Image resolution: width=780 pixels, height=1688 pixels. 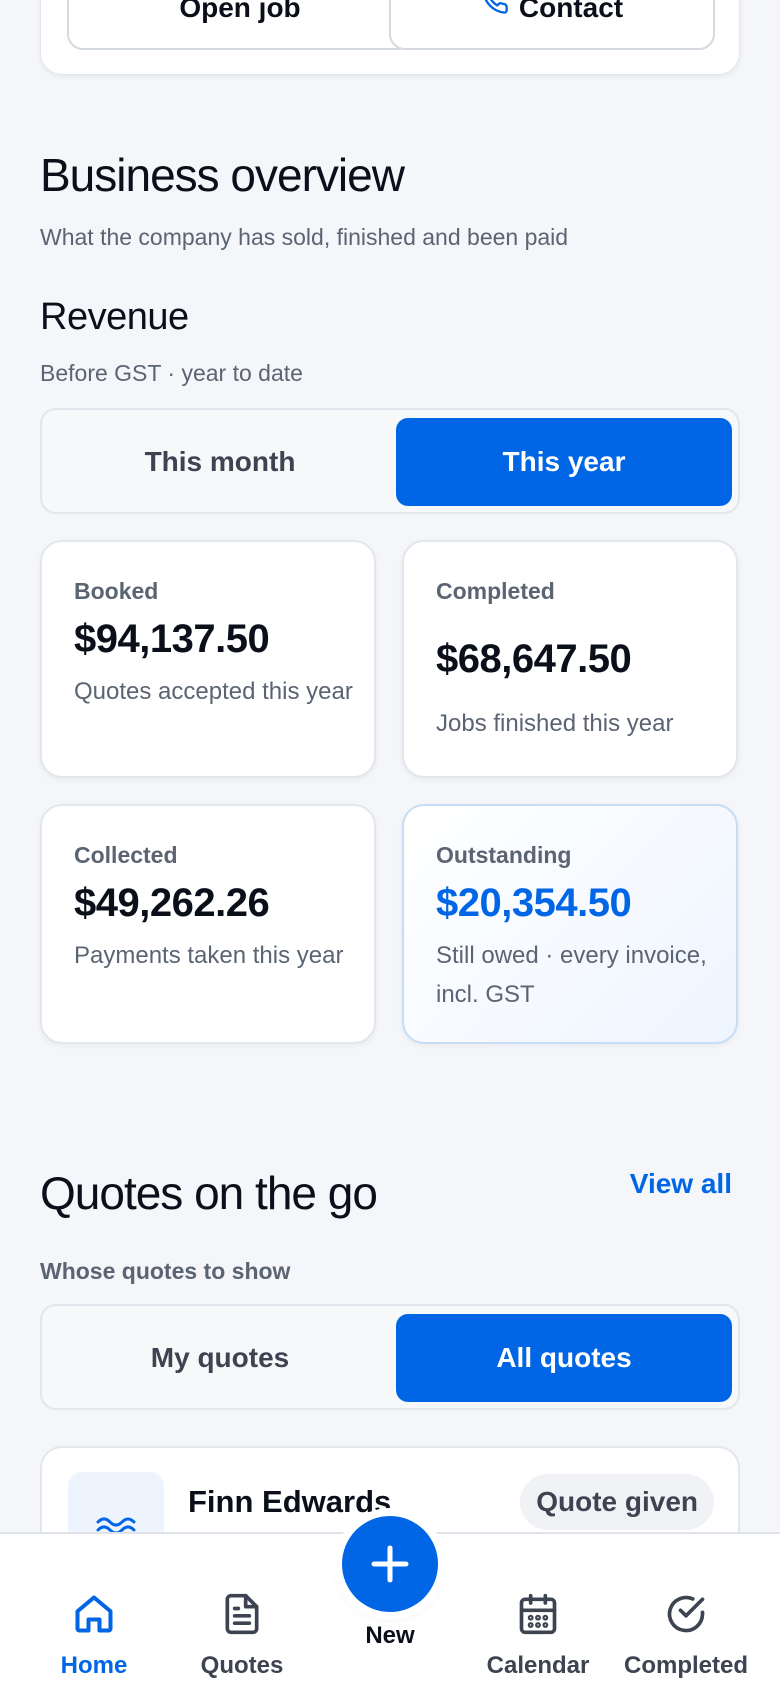 I want to click on nav-home: Home, so click(x=94, y=1611).